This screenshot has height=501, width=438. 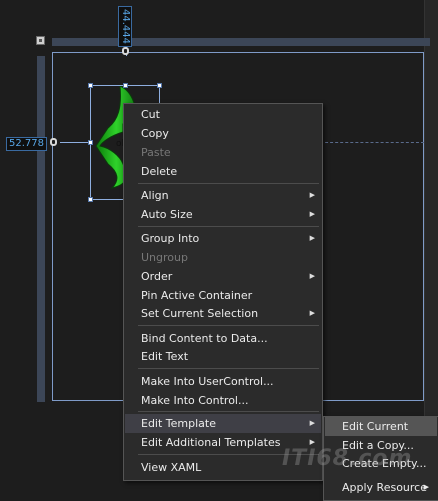 What do you see at coordinates (223, 152) in the screenshot?
I see `menu-item-paste: Paste` at bounding box center [223, 152].